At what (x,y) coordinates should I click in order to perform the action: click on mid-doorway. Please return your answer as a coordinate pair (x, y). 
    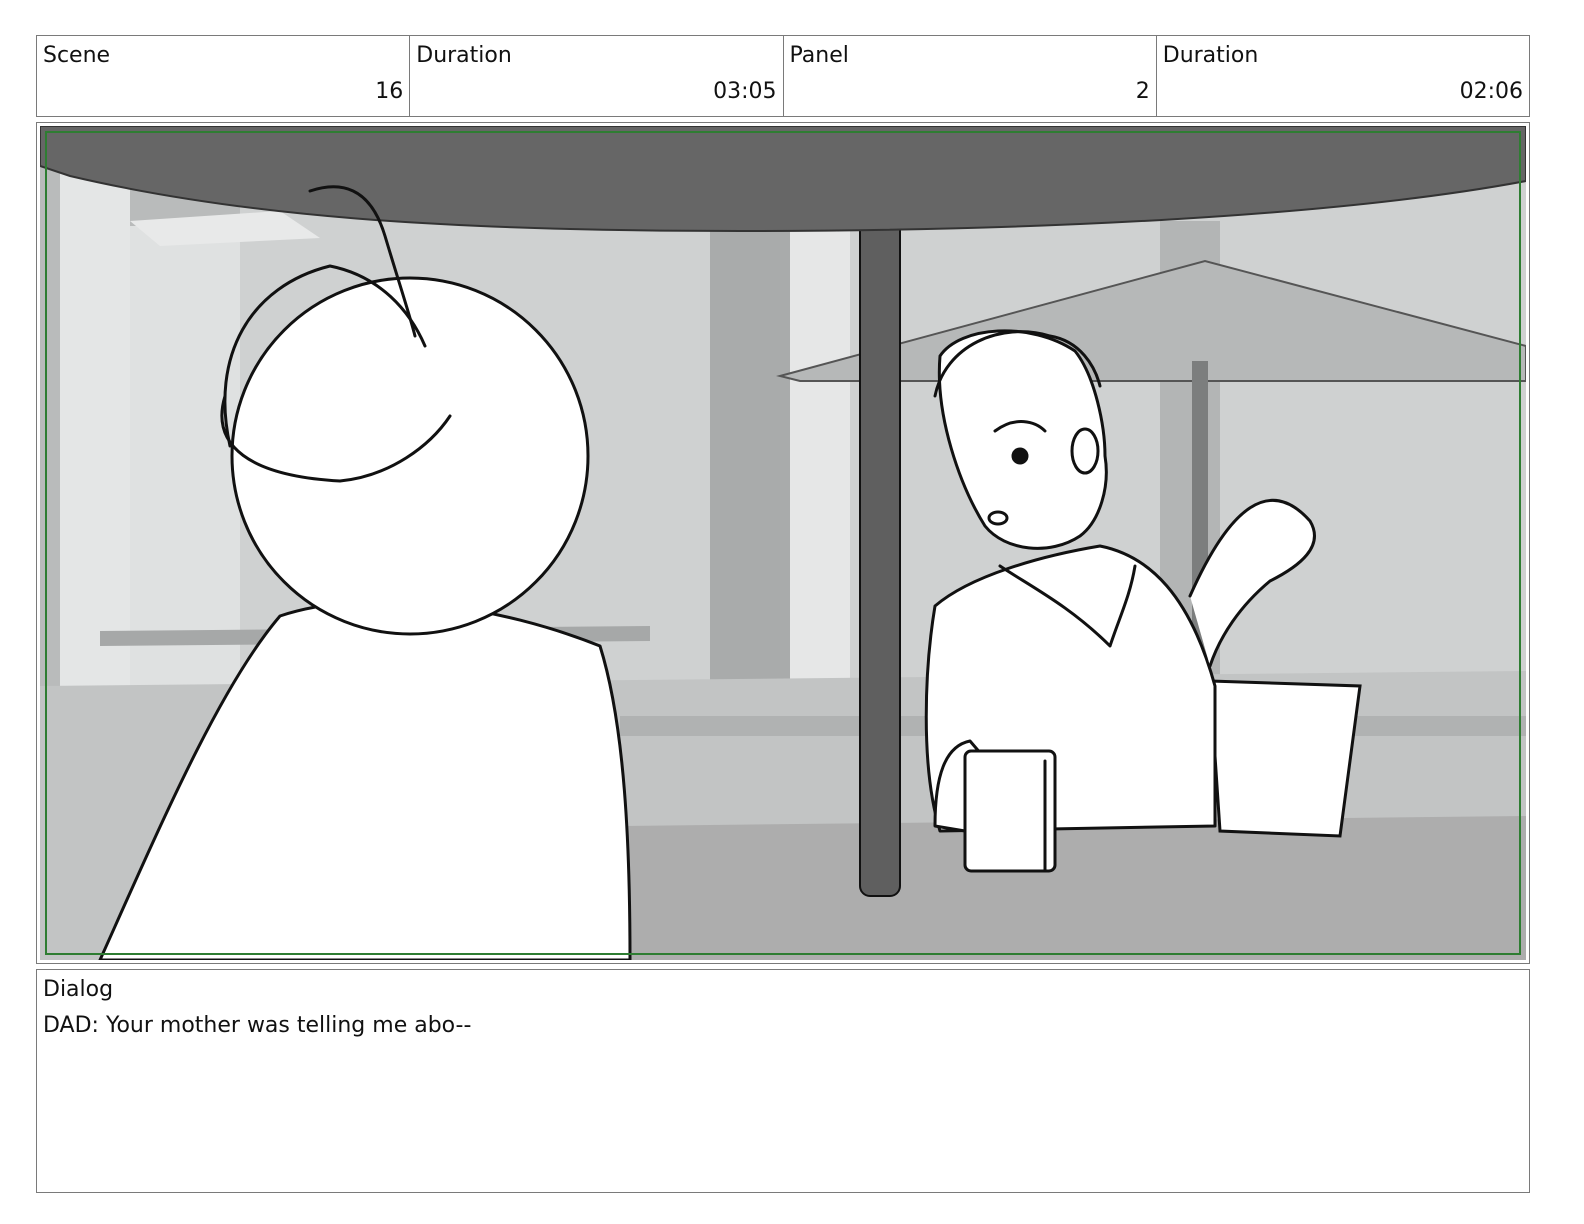
    Looking at the image, I should click on (820, 491).